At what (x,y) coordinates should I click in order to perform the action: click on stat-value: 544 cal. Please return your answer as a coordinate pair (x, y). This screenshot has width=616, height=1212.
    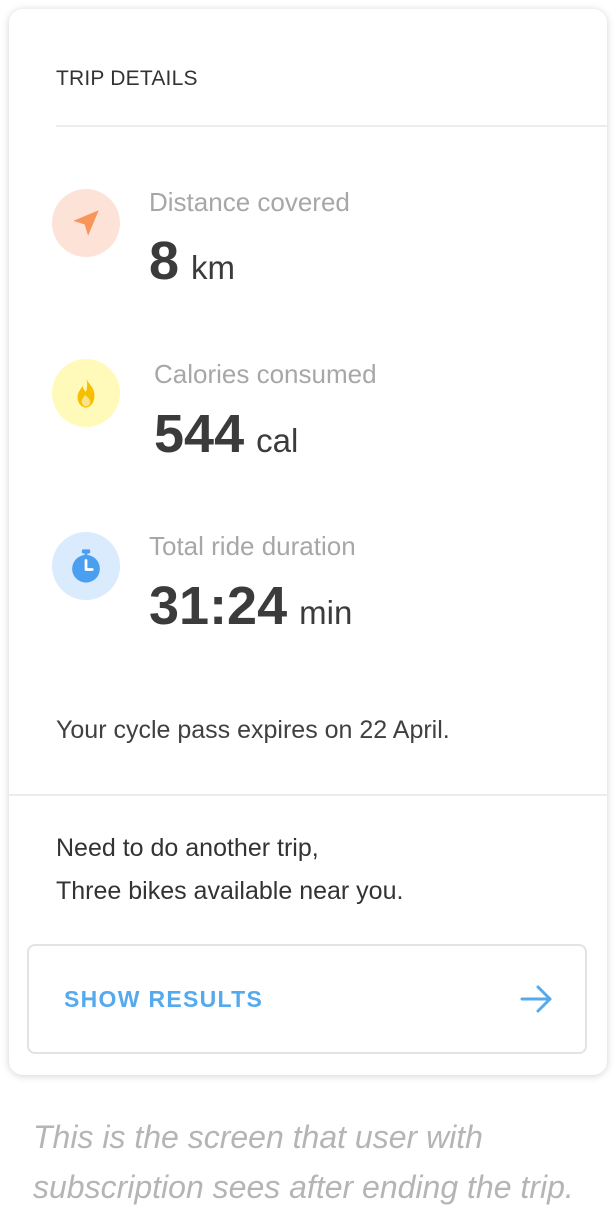
    Looking at the image, I should click on (226, 434).